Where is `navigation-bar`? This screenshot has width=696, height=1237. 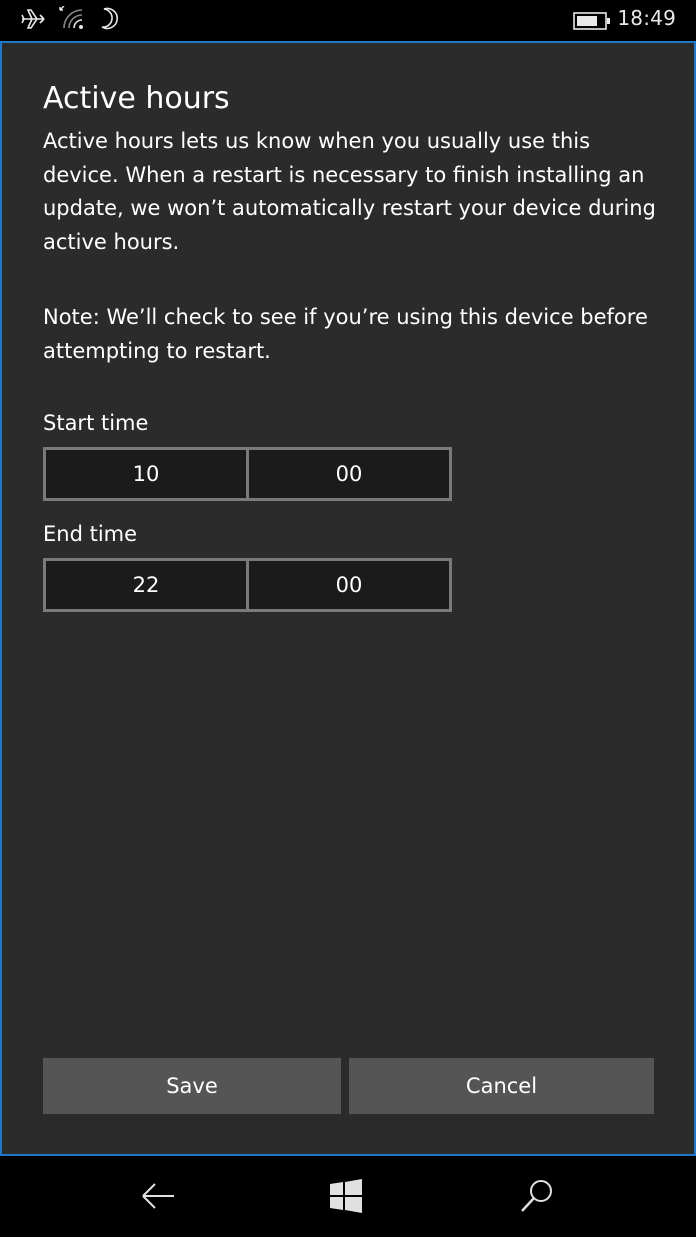 navigation-bar is located at coordinates (348, 1196).